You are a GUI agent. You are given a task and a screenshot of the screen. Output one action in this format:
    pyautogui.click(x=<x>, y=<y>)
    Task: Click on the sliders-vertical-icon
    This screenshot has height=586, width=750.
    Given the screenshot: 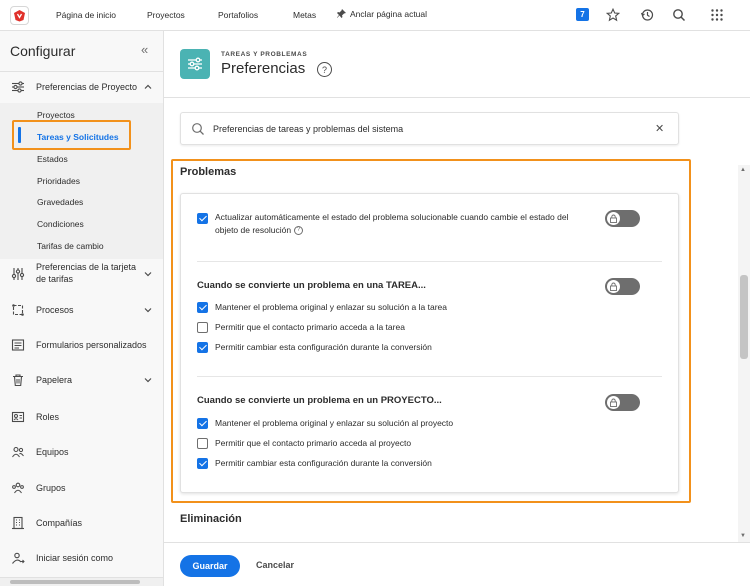 What is the action you would take?
    pyautogui.click(x=18, y=274)
    